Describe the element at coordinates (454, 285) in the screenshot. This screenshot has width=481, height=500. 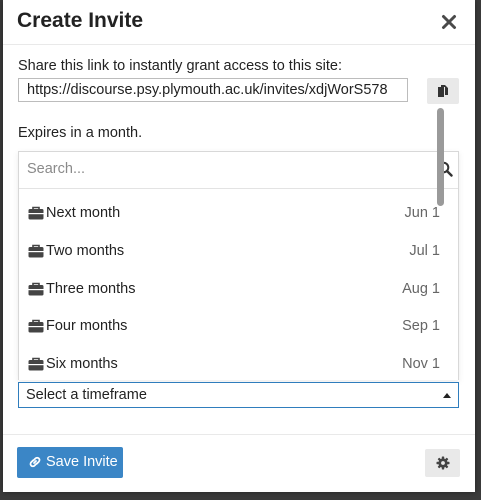
I see `dropdown-scrollbar` at that location.